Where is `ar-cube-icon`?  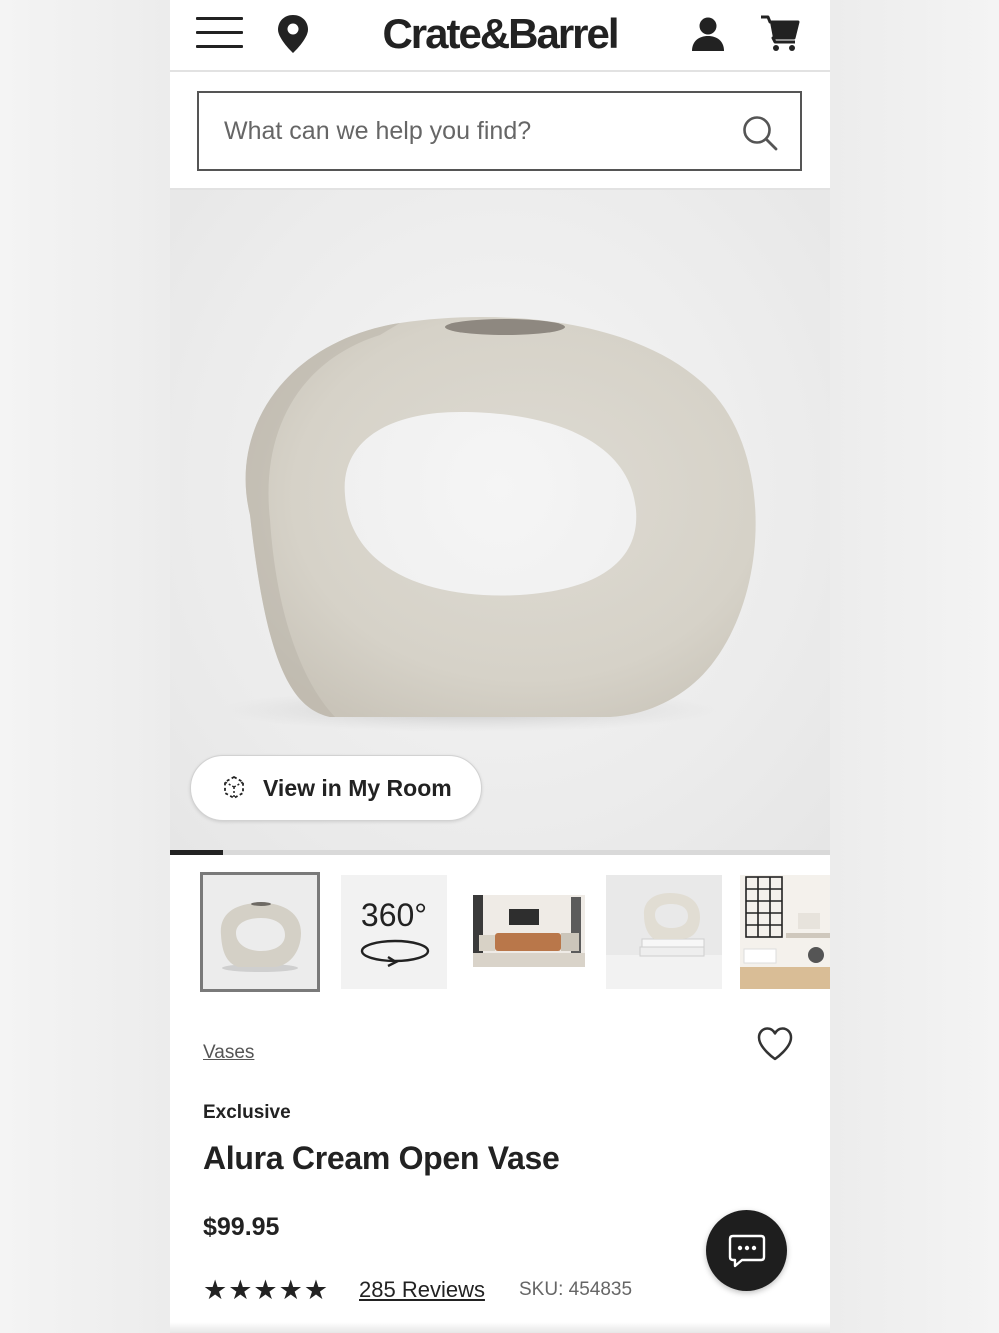 ar-cube-icon is located at coordinates (234, 787).